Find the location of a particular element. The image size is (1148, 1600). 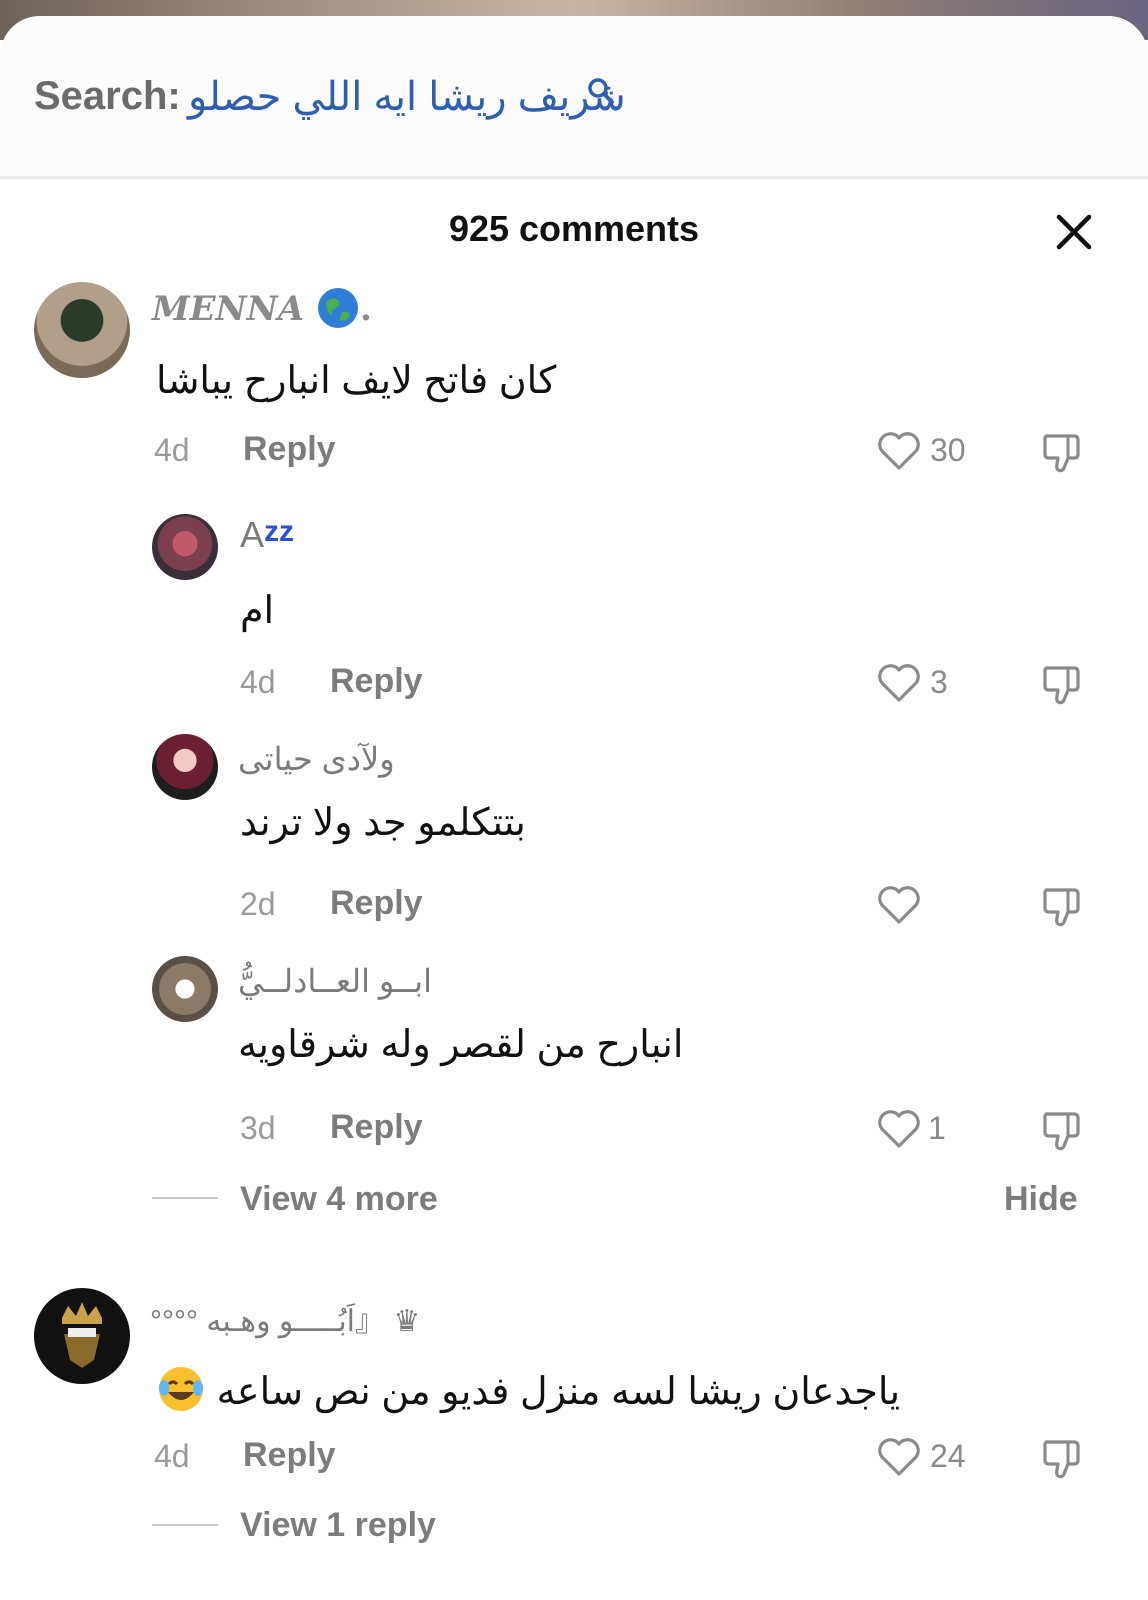

search-query: شريف ريشا ايه اللي حصلو is located at coordinates (407, 97).